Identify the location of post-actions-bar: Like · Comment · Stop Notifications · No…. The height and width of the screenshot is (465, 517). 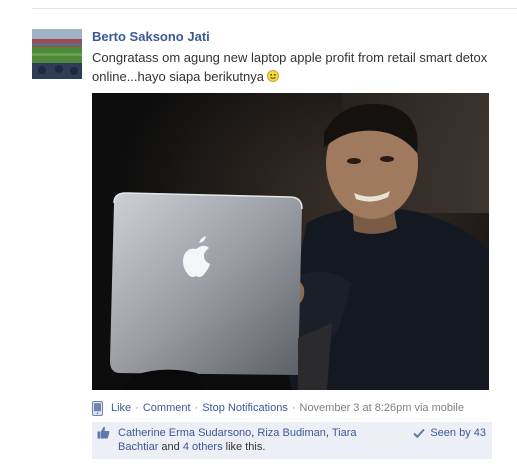
(278, 408).